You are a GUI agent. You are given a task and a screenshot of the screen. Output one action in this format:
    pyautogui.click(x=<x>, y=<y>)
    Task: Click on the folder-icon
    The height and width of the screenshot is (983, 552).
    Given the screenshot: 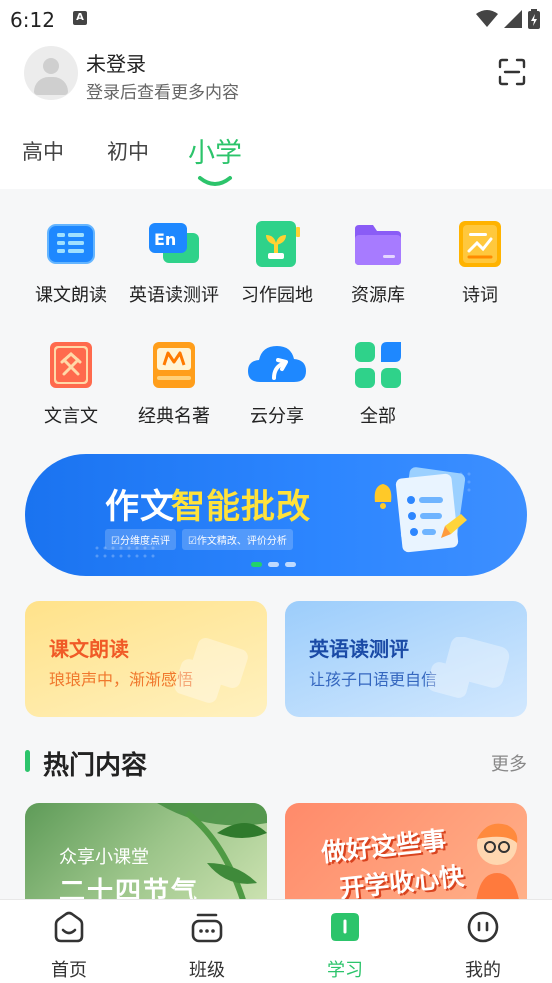 What is the action you would take?
    pyautogui.click(x=378, y=244)
    